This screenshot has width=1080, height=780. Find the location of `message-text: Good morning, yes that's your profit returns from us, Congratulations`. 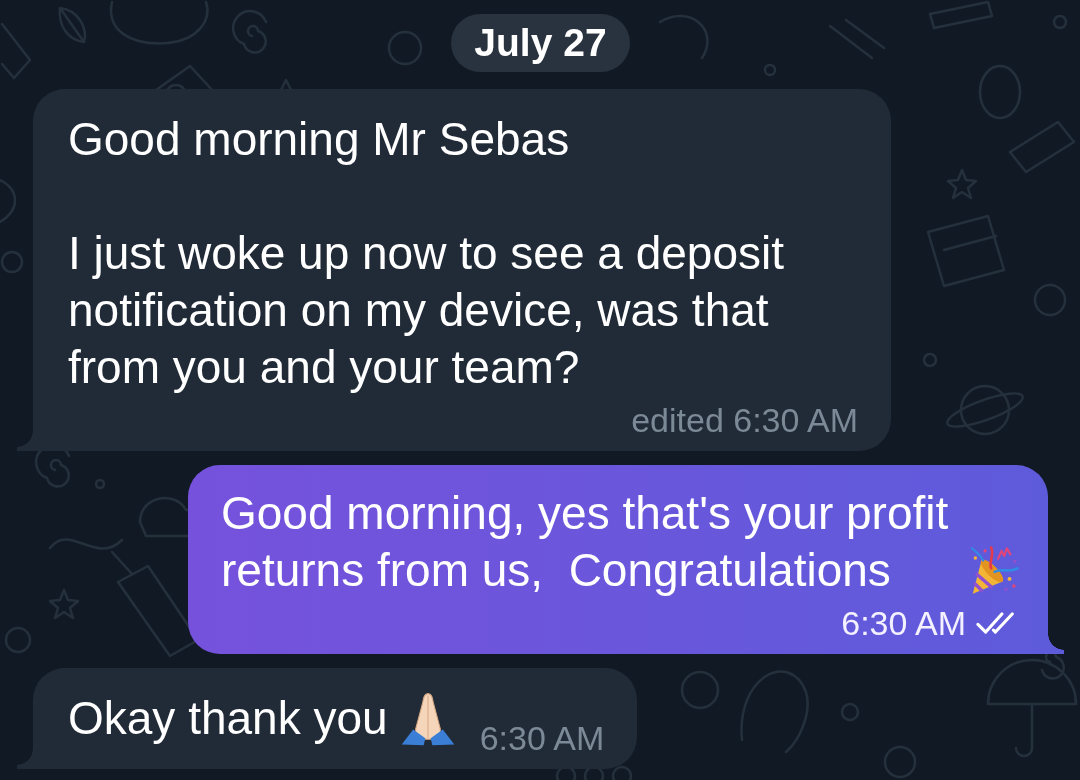

message-text: Good morning, yes that's your profit returns from us, Congratulations is located at coordinates (585, 542).